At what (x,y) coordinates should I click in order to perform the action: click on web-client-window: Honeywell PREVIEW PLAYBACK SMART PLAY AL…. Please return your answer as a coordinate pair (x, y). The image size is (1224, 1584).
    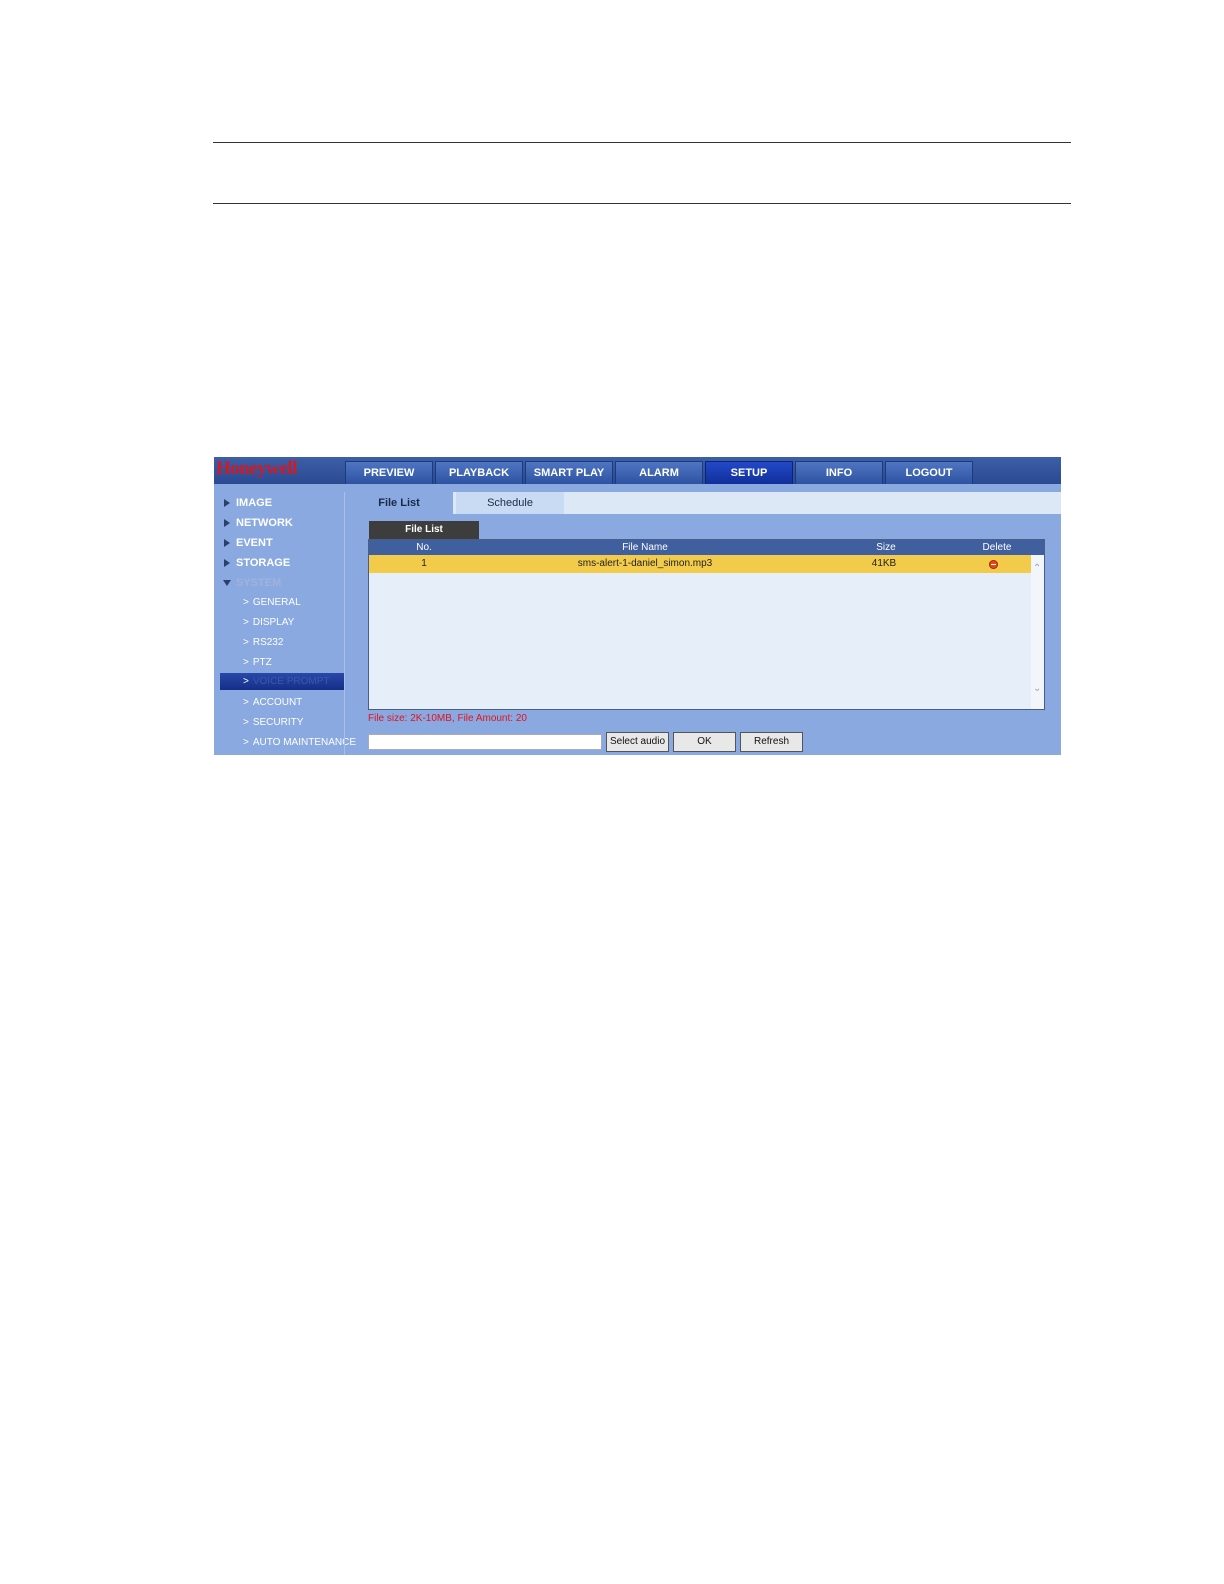
    Looking at the image, I should click on (637, 606).